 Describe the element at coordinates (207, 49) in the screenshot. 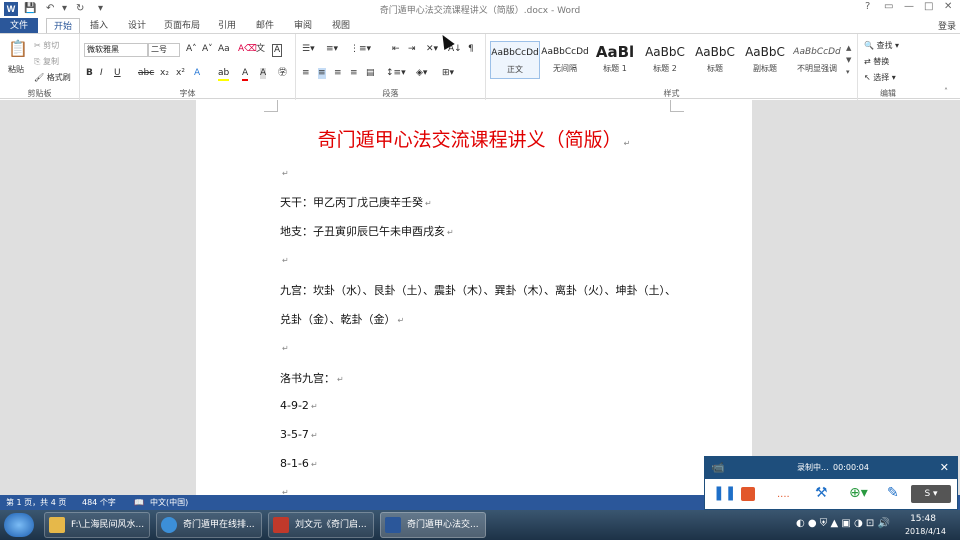

I see `shrink-font-icon: A˅` at that location.